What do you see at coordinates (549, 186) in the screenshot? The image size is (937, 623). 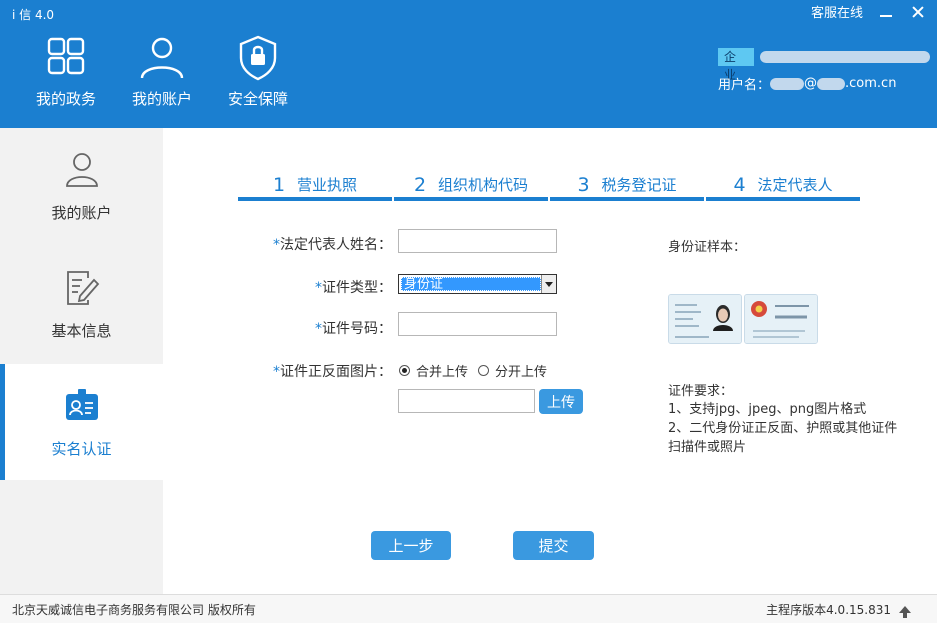 I see `step-progress: 1 营业执照 2 组织机构代码 3 税务登记证 4 法定代表人` at bounding box center [549, 186].